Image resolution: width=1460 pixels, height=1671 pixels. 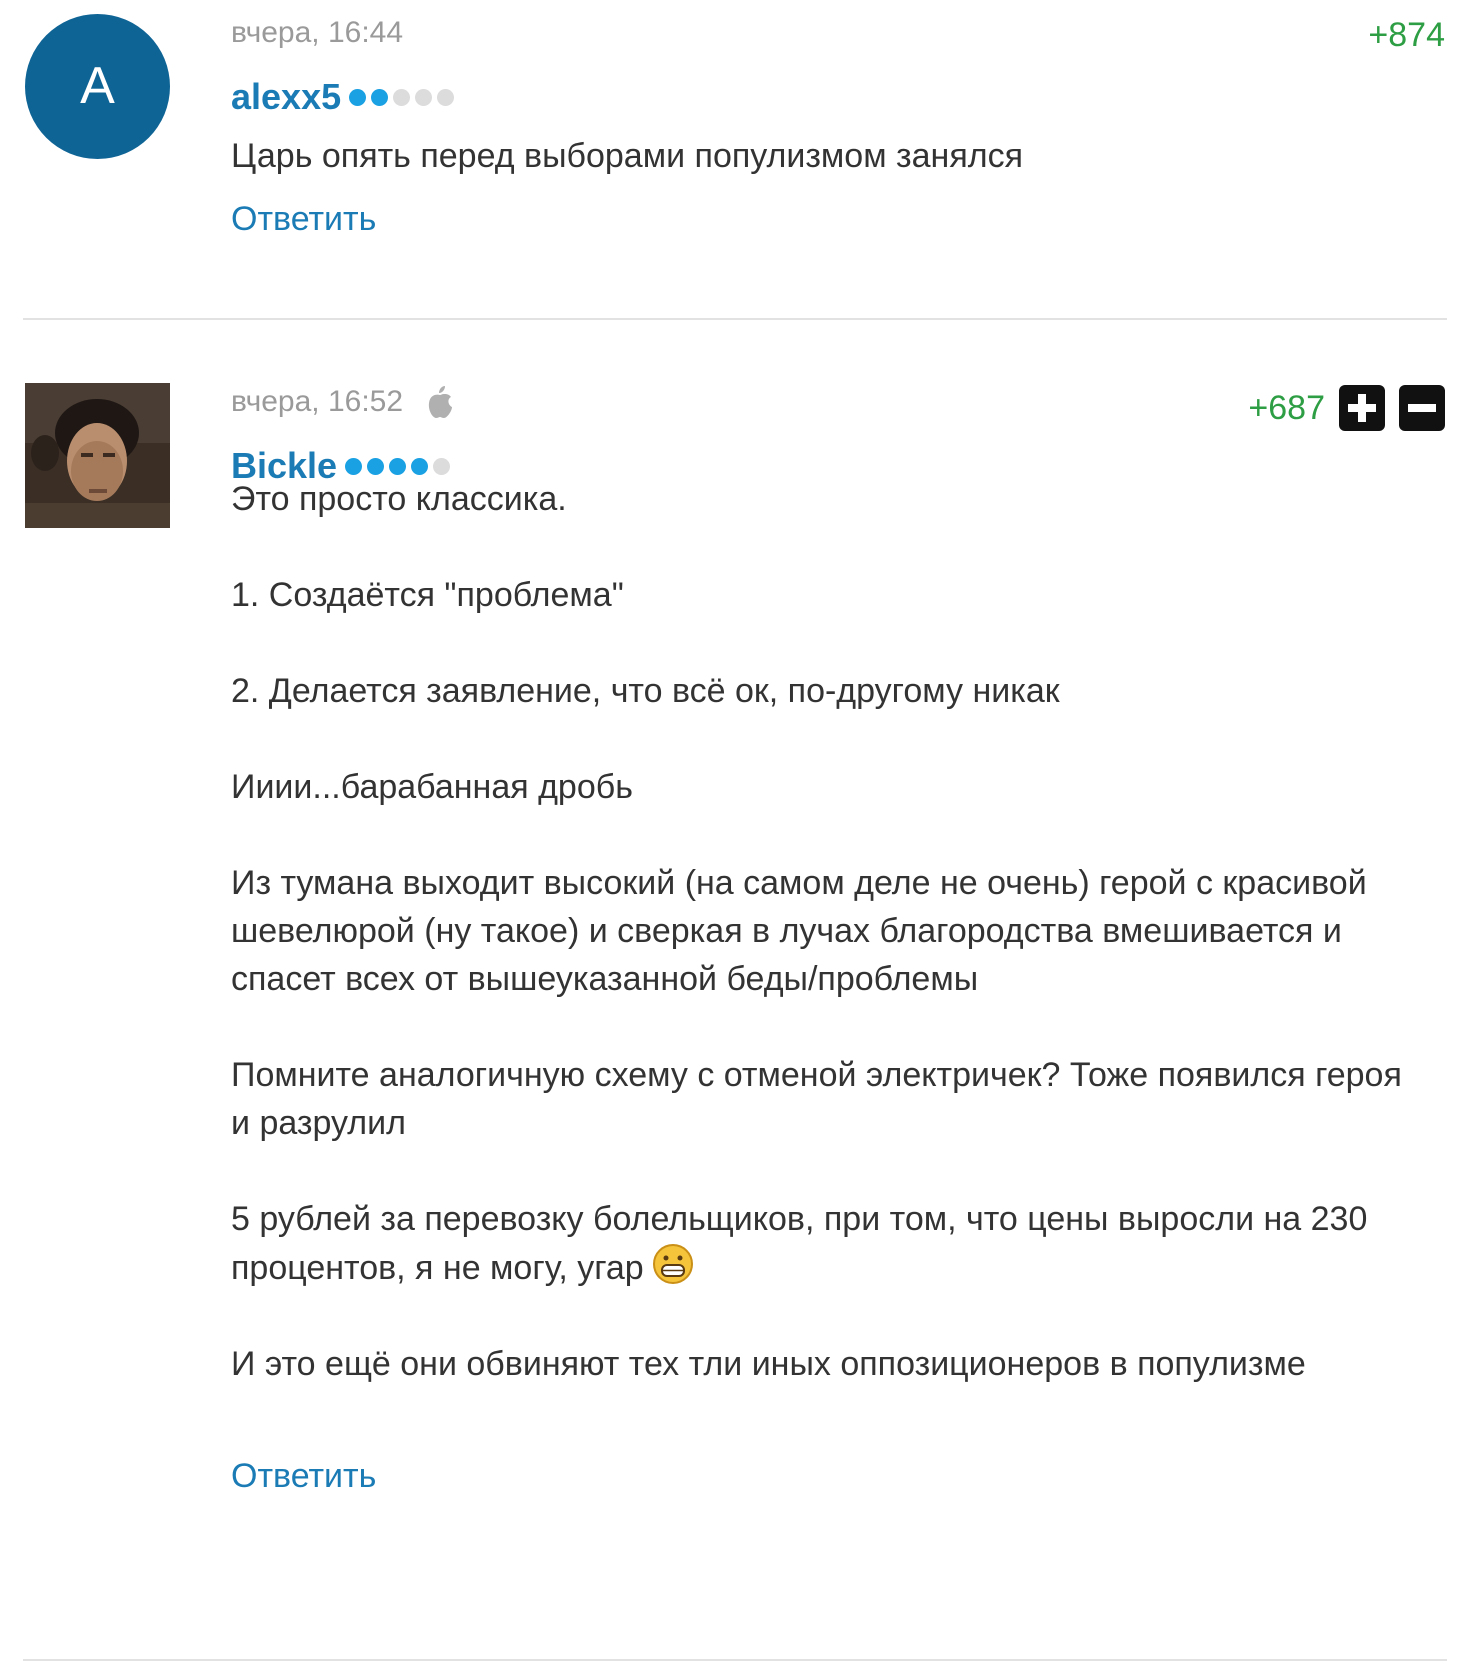 I want to click on vote-up-button, so click(x=1362, y=408).